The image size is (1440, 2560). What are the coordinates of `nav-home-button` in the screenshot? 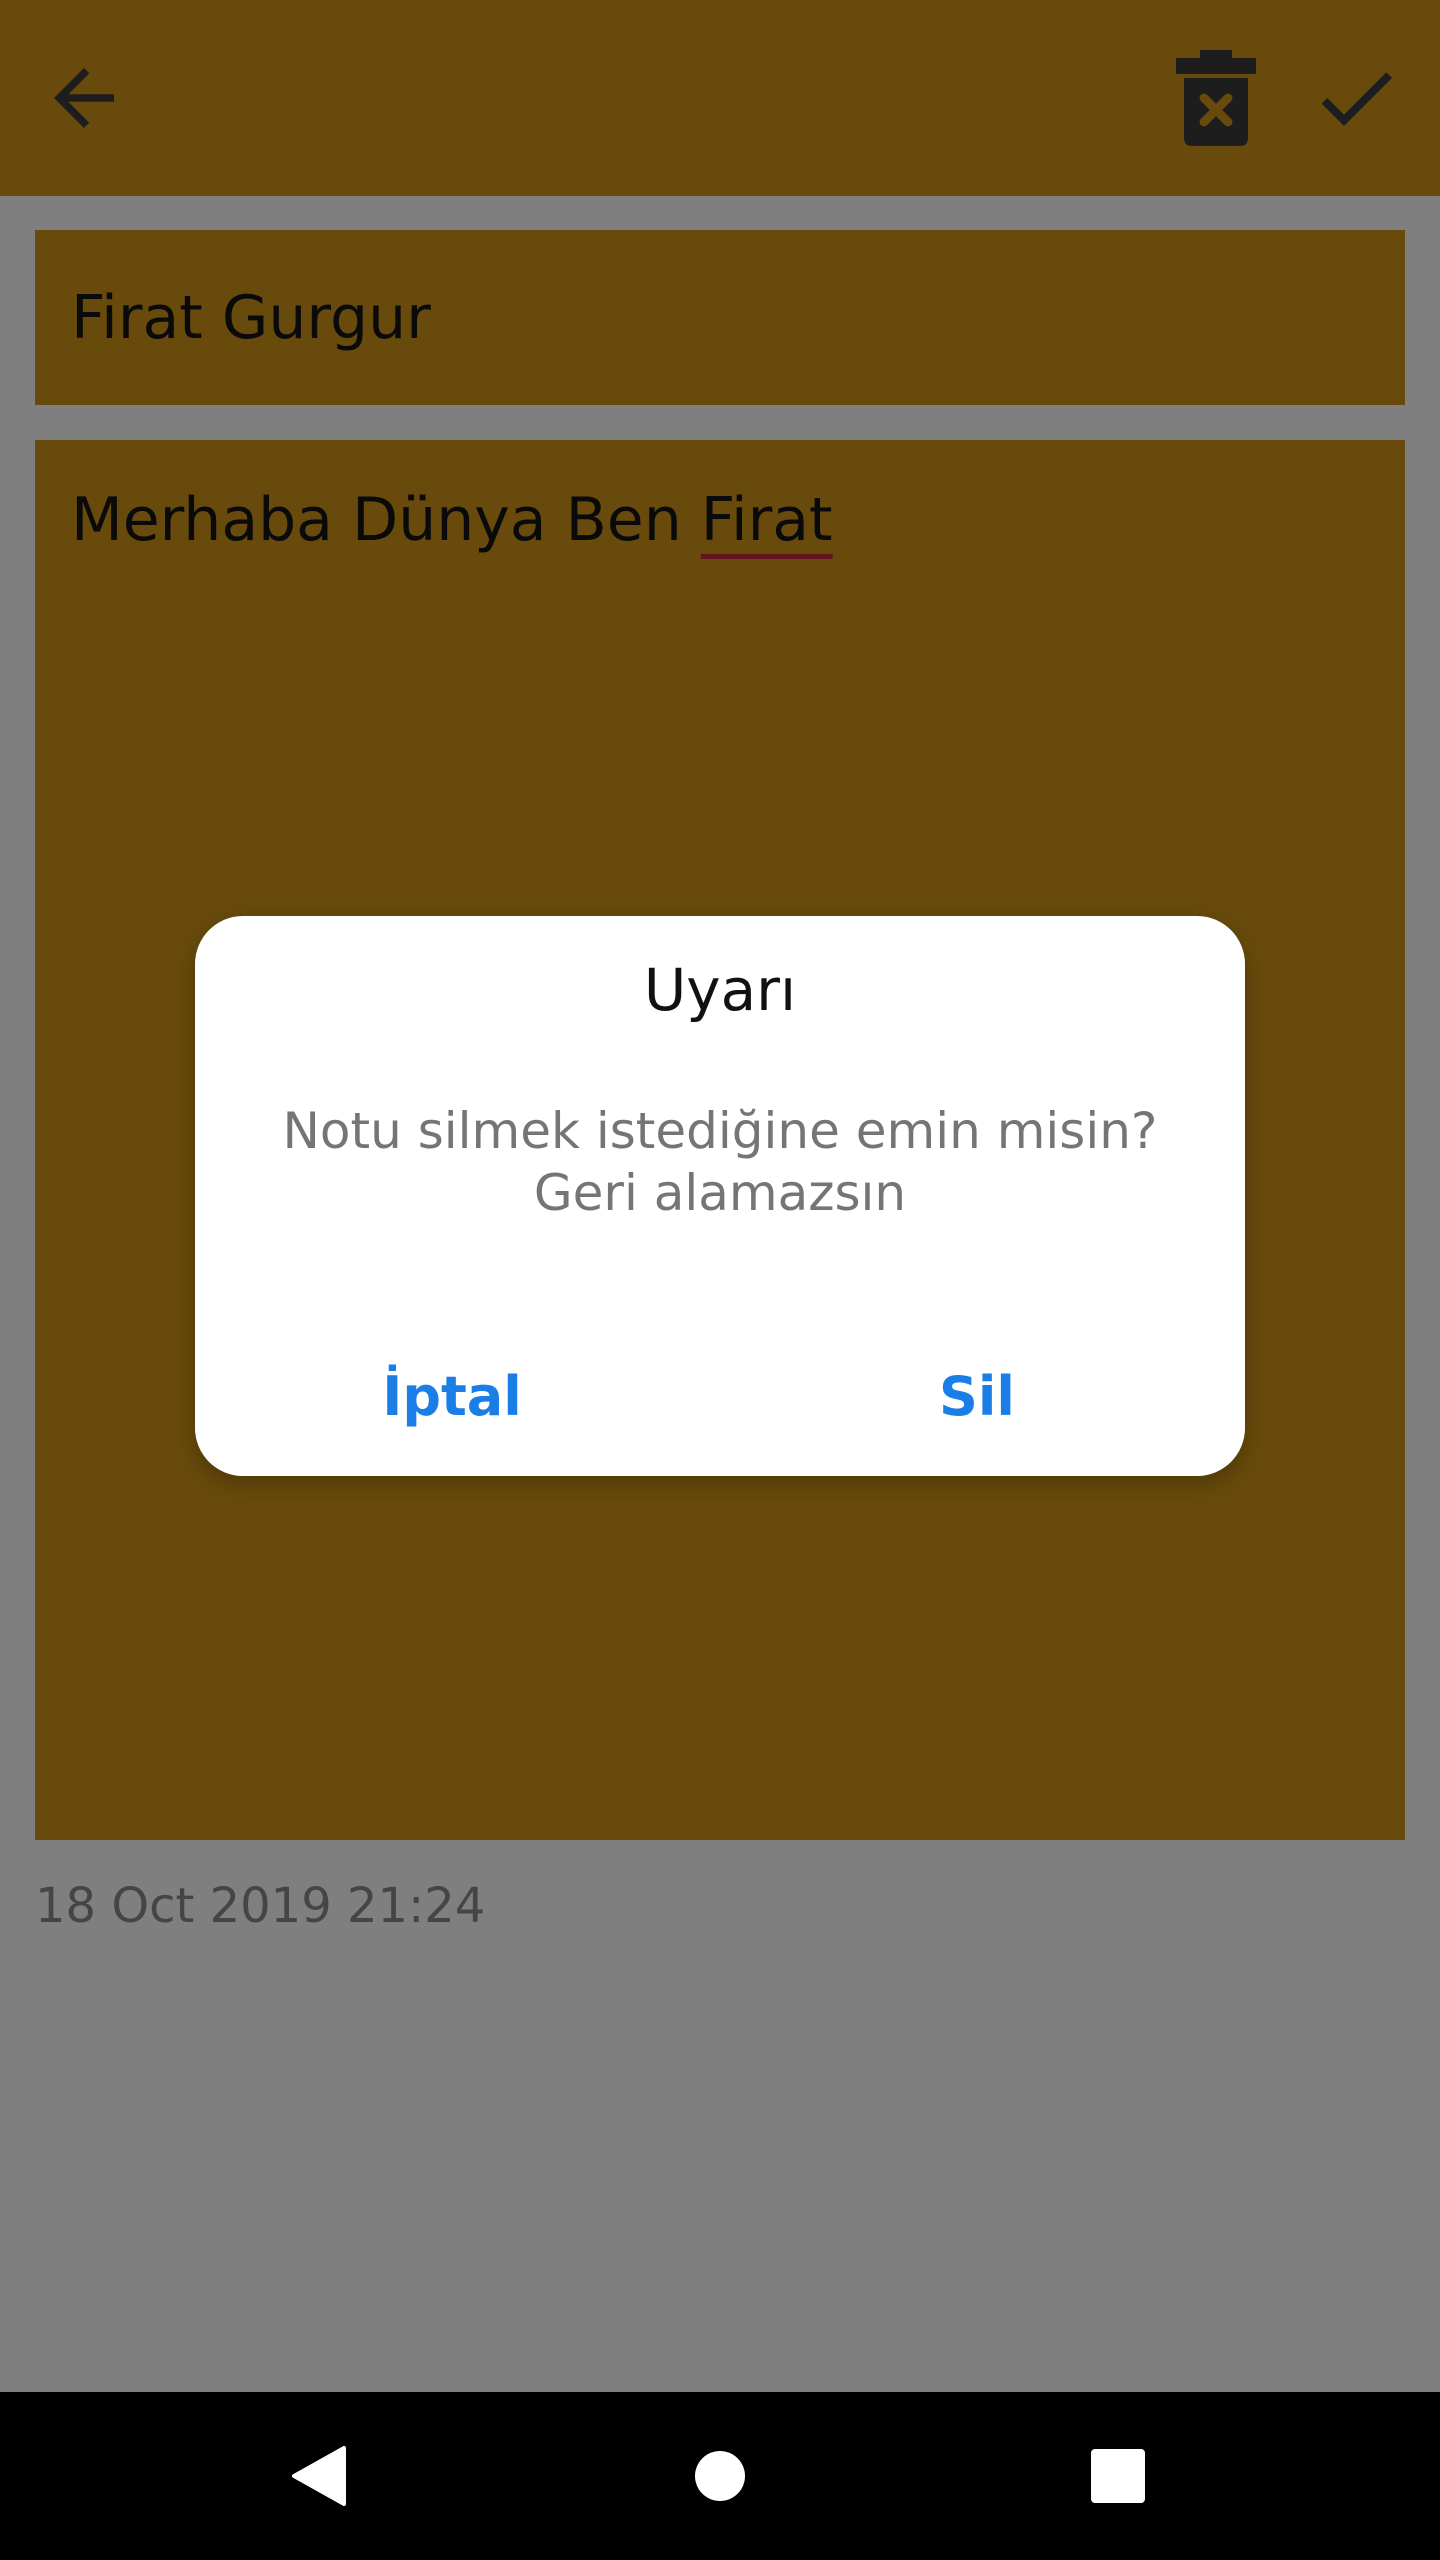 It's located at (720, 2476).